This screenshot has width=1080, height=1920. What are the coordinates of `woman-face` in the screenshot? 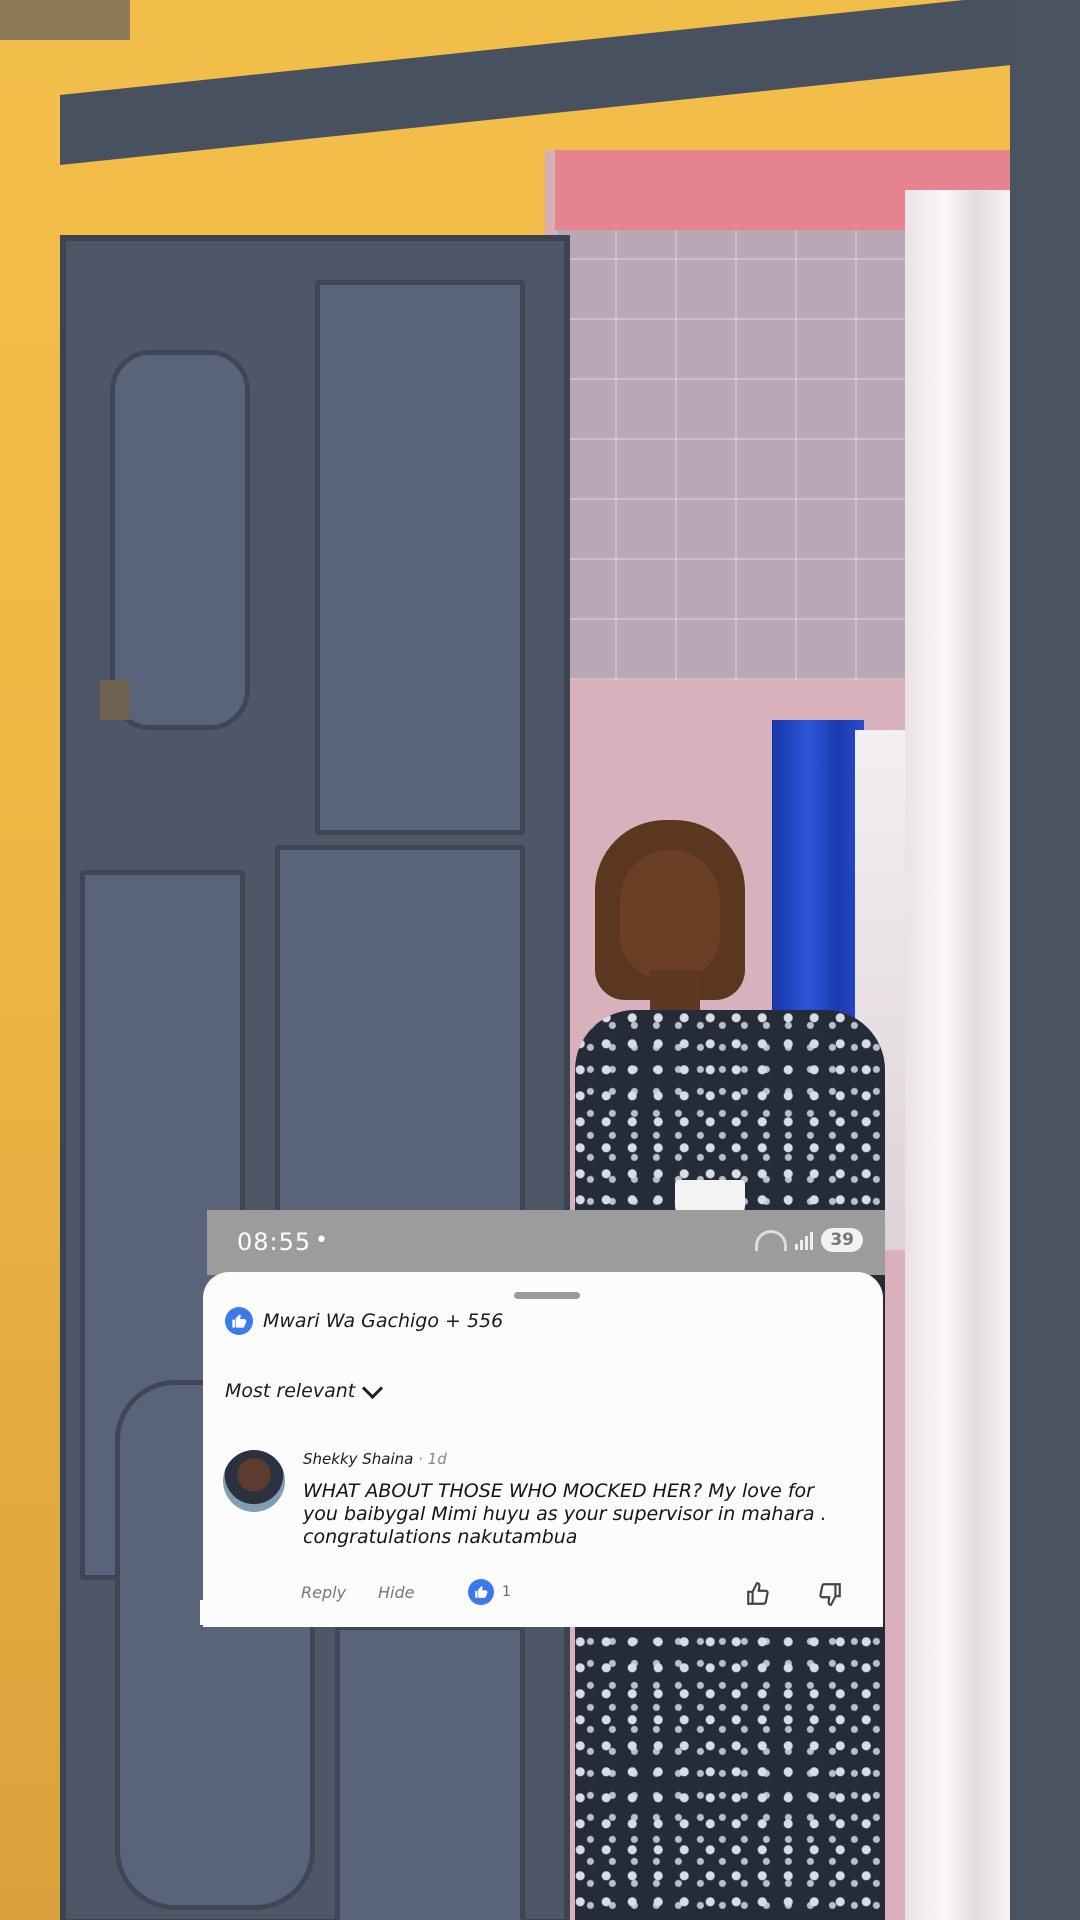 It's located at (670, 915).